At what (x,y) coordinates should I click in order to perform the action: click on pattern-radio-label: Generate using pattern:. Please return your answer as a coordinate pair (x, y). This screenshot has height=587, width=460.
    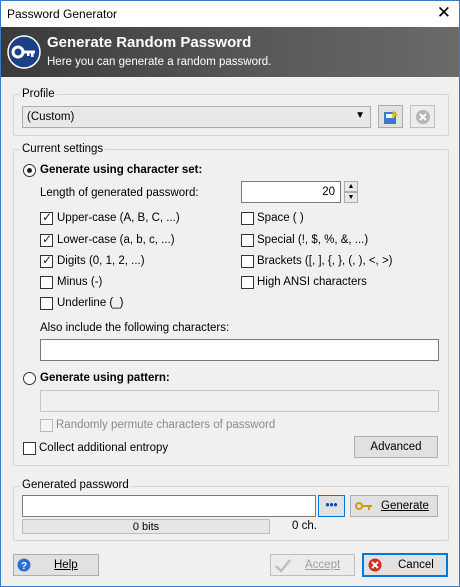
    Looking at the image, I should click on (105, 378).